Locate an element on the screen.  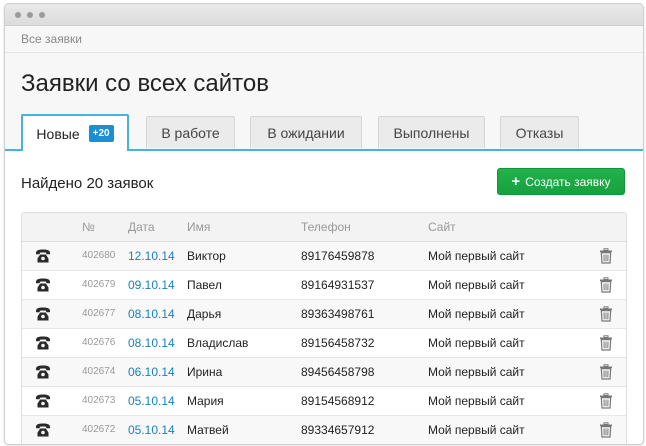
tab-label: Новые is located at coordinates (58, 133).